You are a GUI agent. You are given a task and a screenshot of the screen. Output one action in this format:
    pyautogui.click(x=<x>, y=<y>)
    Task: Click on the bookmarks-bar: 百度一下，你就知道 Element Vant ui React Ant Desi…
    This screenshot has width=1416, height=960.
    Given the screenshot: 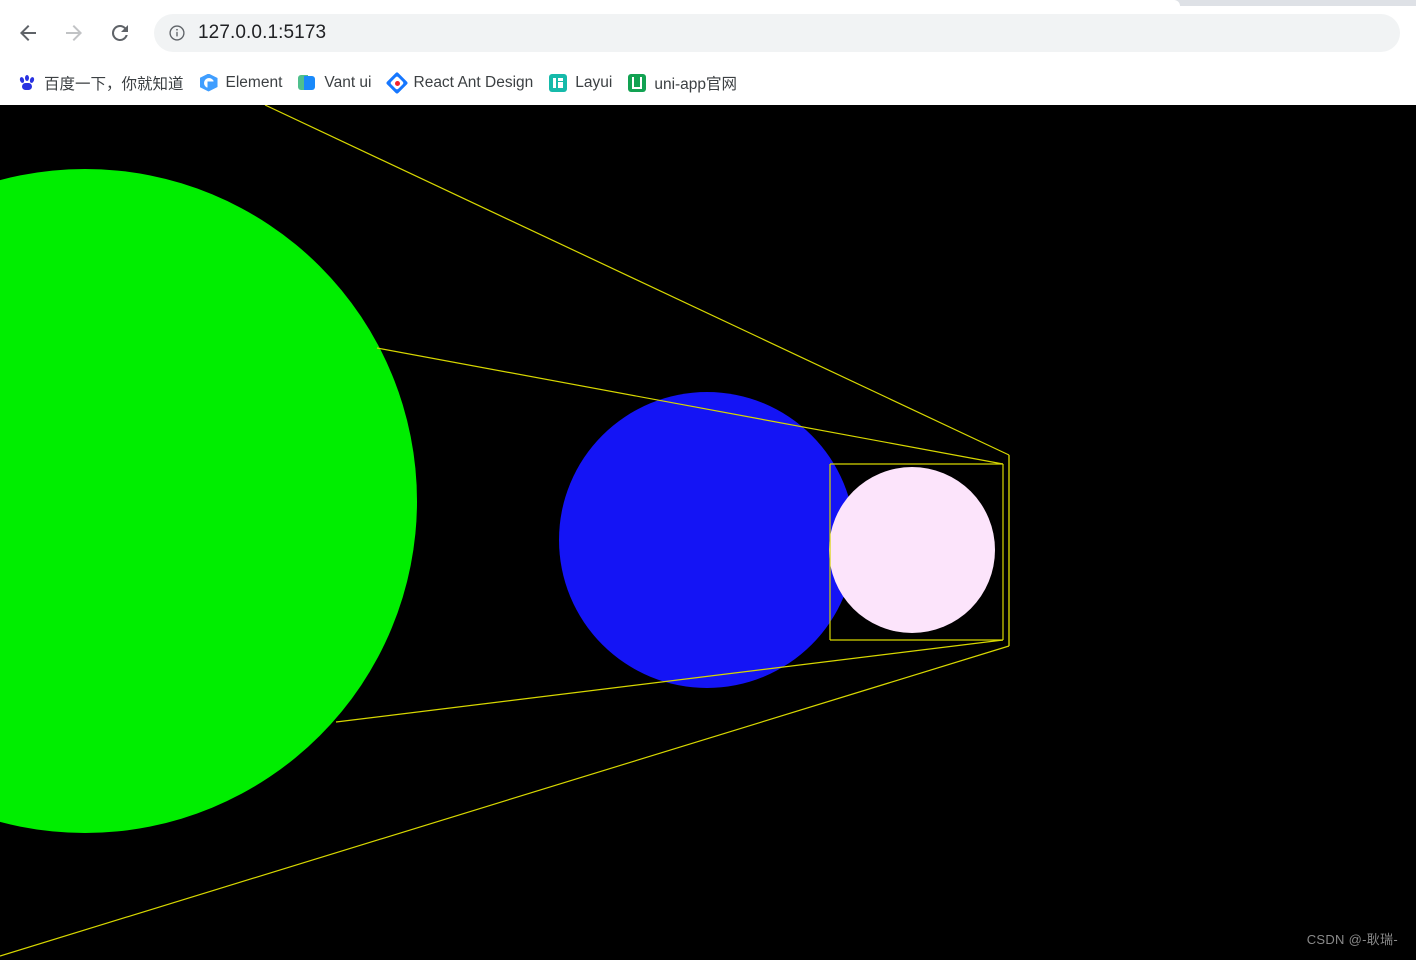 What is the action you would take?
    pyautogui.click(x=708, y=82)
    